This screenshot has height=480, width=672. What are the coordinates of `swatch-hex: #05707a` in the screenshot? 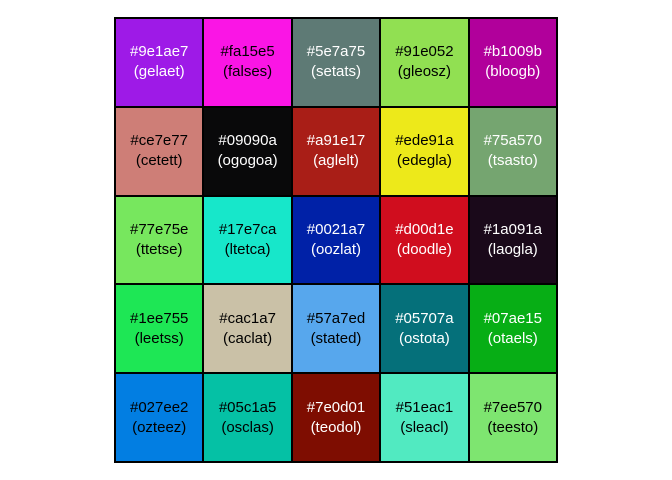 It's located at (424, 318).